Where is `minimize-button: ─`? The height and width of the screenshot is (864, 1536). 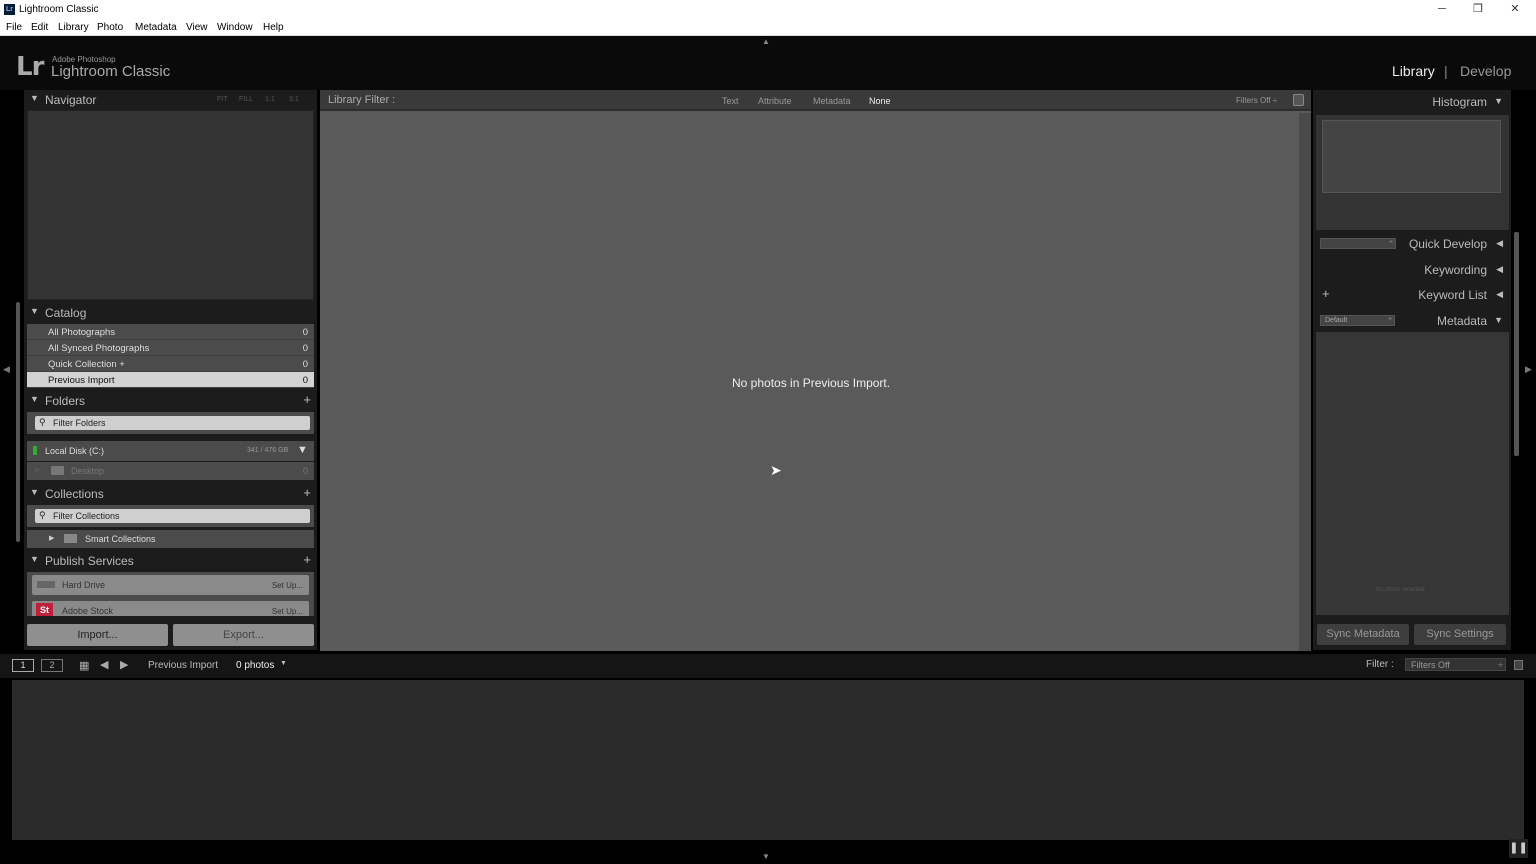
minimize-button: ─ is located at coordinates (1442, 9).